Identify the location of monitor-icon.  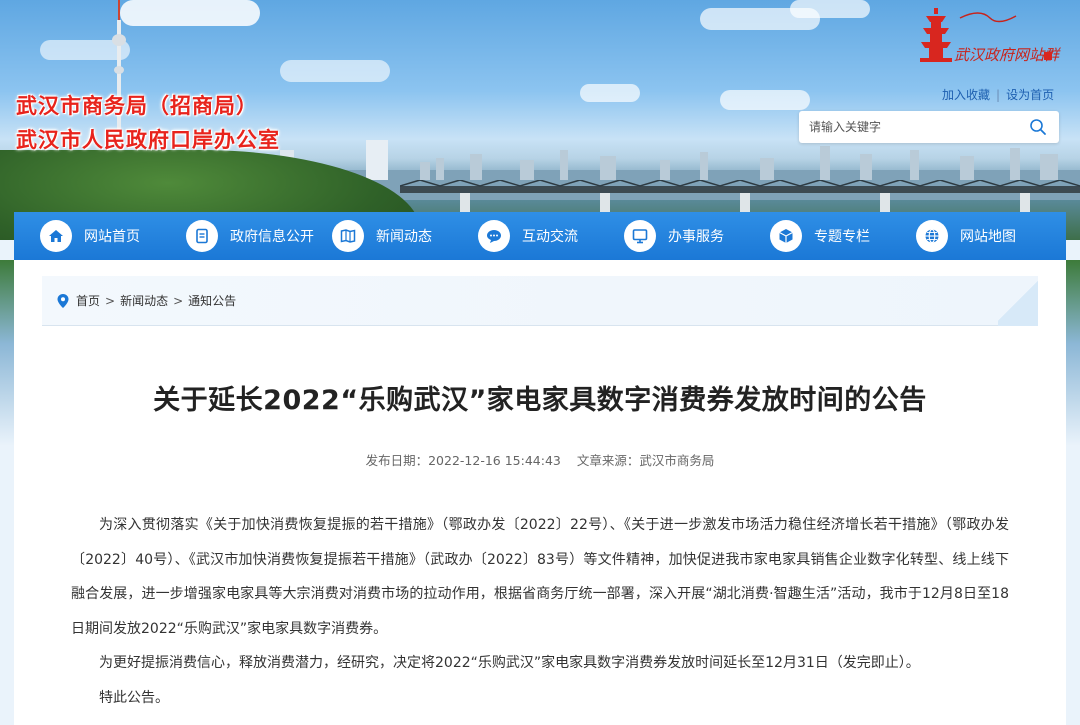
(640, 236).